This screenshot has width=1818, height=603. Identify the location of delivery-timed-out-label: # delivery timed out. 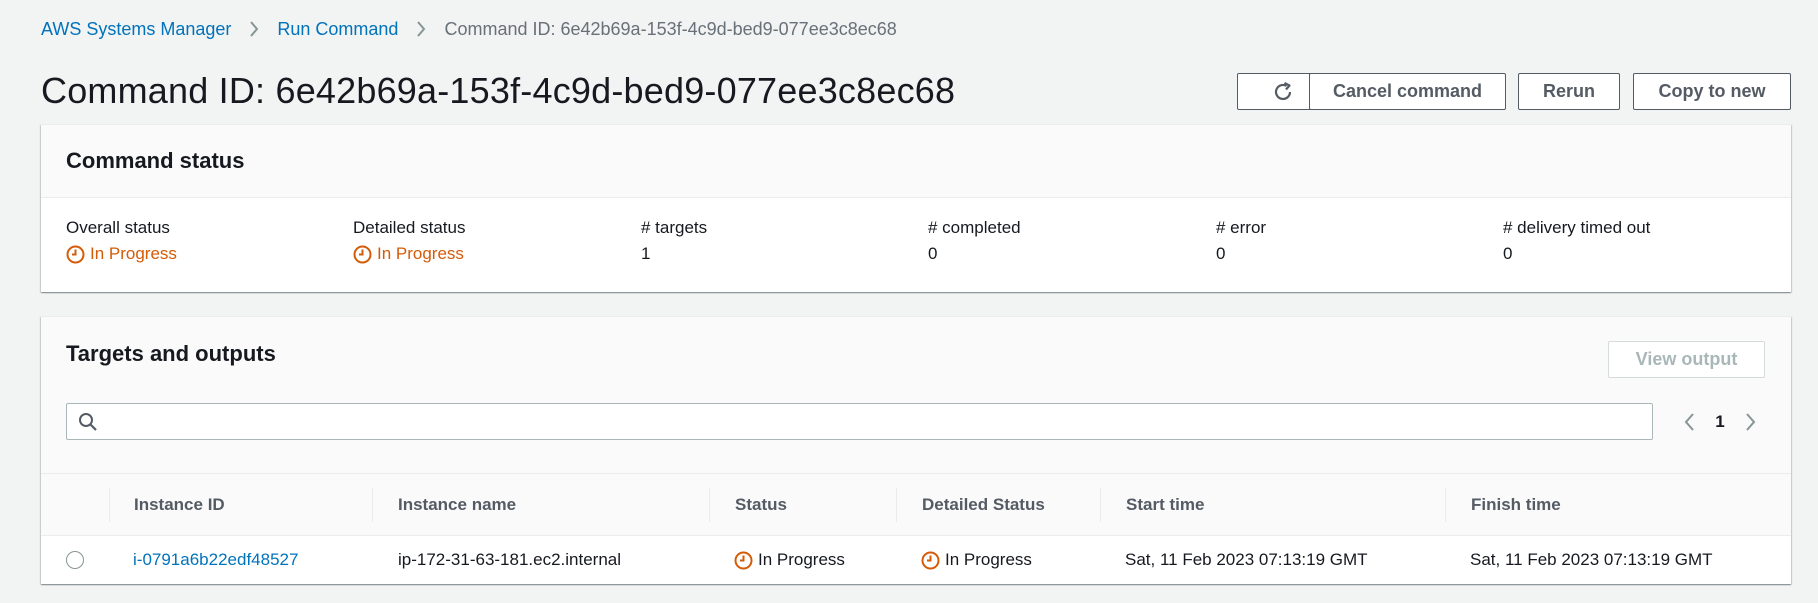
(1577, 227).